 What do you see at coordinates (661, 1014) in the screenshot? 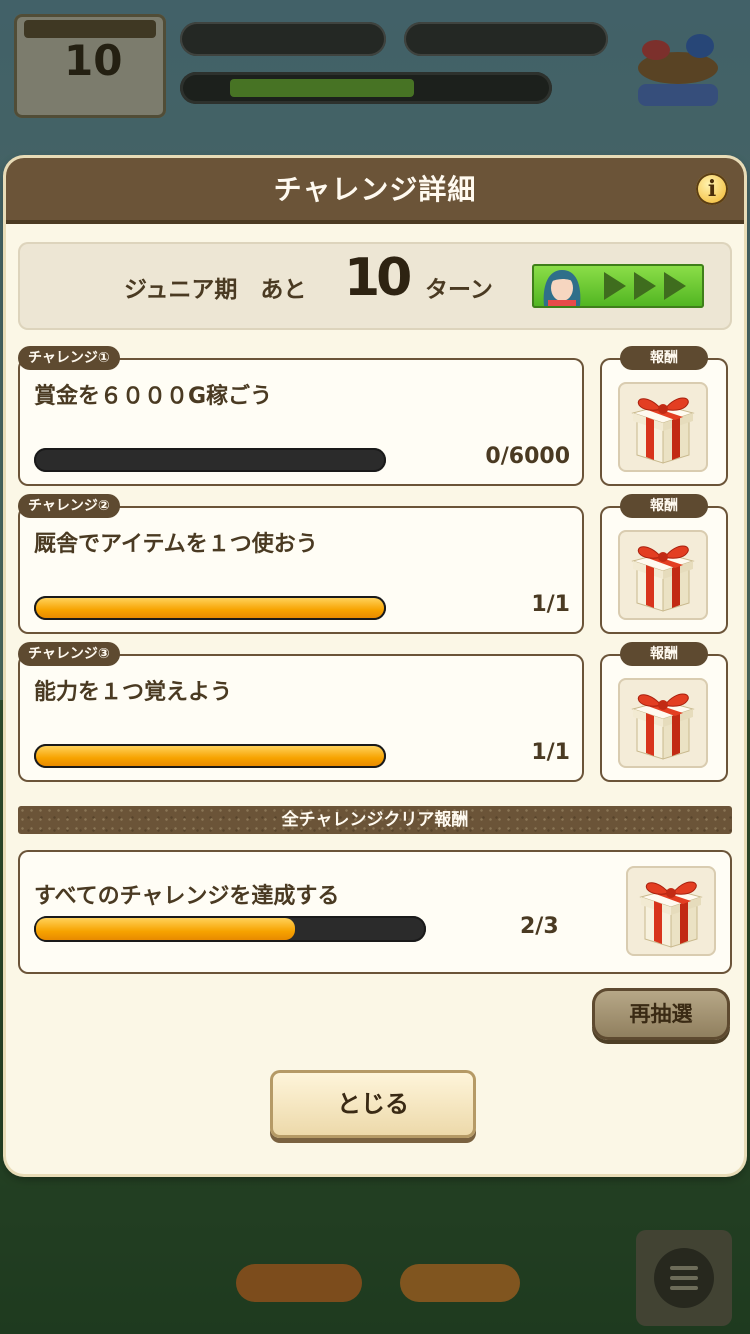
I see `redraw-button: 再抽選` at bounding box center [661, 1014].